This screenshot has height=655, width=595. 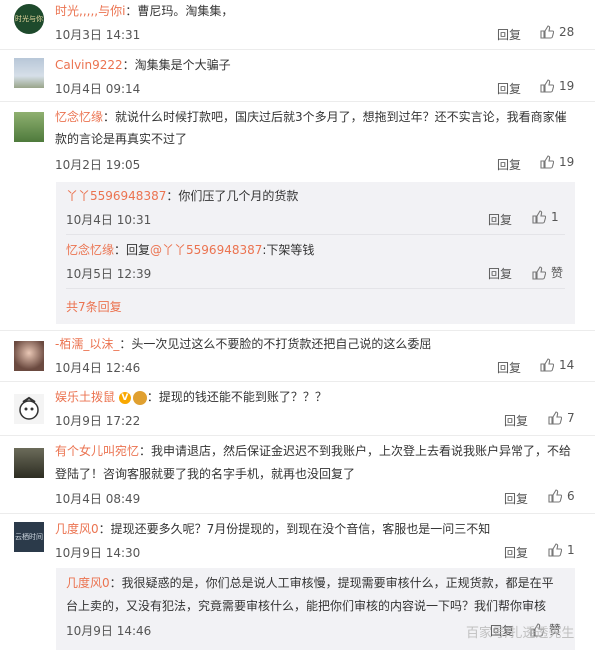 What do you see at coordinates (94, 306) in the screenshot?
I see `more-replies-link: 共7条回复` at bounding box center [94, 306].